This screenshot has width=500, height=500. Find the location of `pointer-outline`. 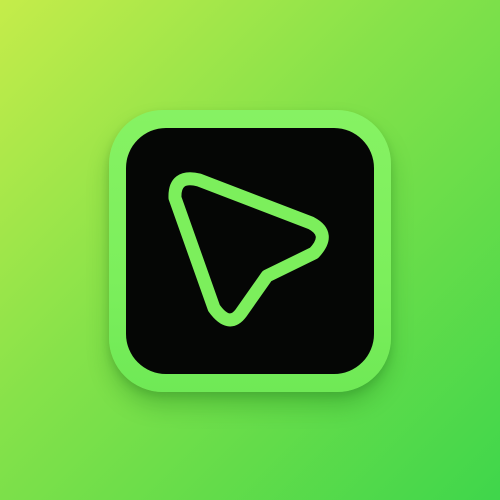

pointer-outline is located at coordinates (248, 249).